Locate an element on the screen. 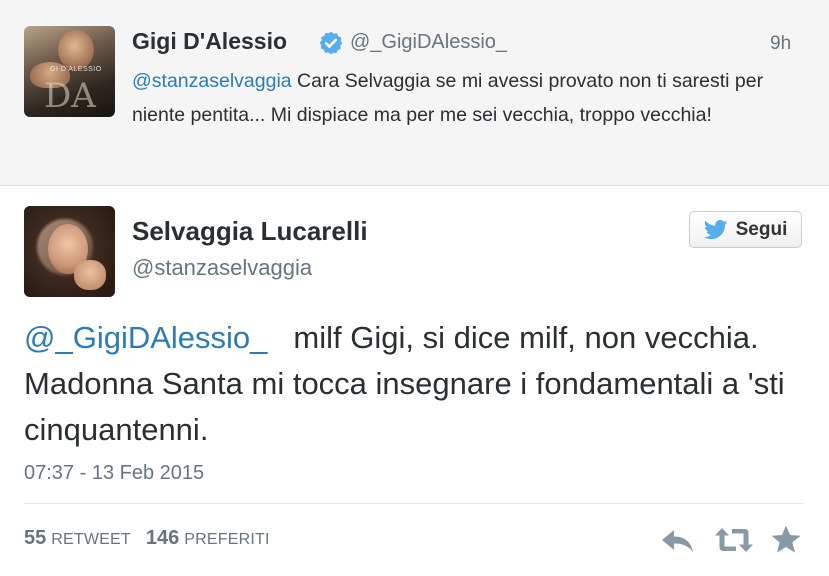 The width and height of the screenshot is (829, 576). favorite-label: PREFERITI is located at coordinates (227, 539).